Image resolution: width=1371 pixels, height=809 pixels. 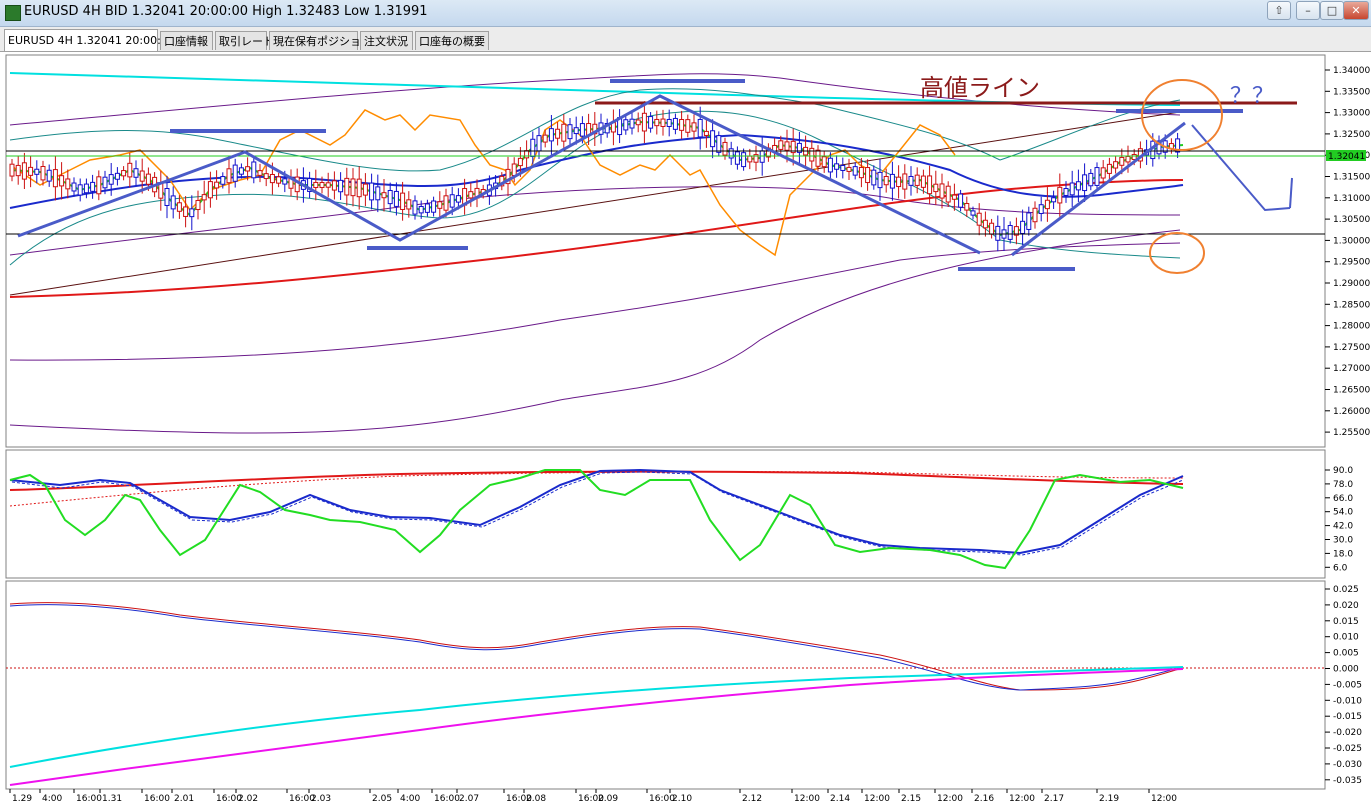 What do you see at coordinates (1343, 541) in the screenshot?
I see `stoch-tick-label: 30.0` at bounding box center [1343, 541].